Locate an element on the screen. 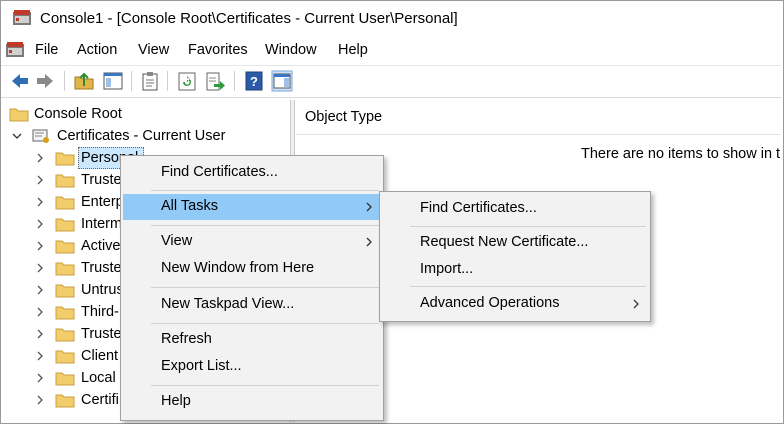 Image resolution: width=784 pixels, height=424 pixels. menu-item-all-tasks: All Tasks is located at coordinates (252, 207).